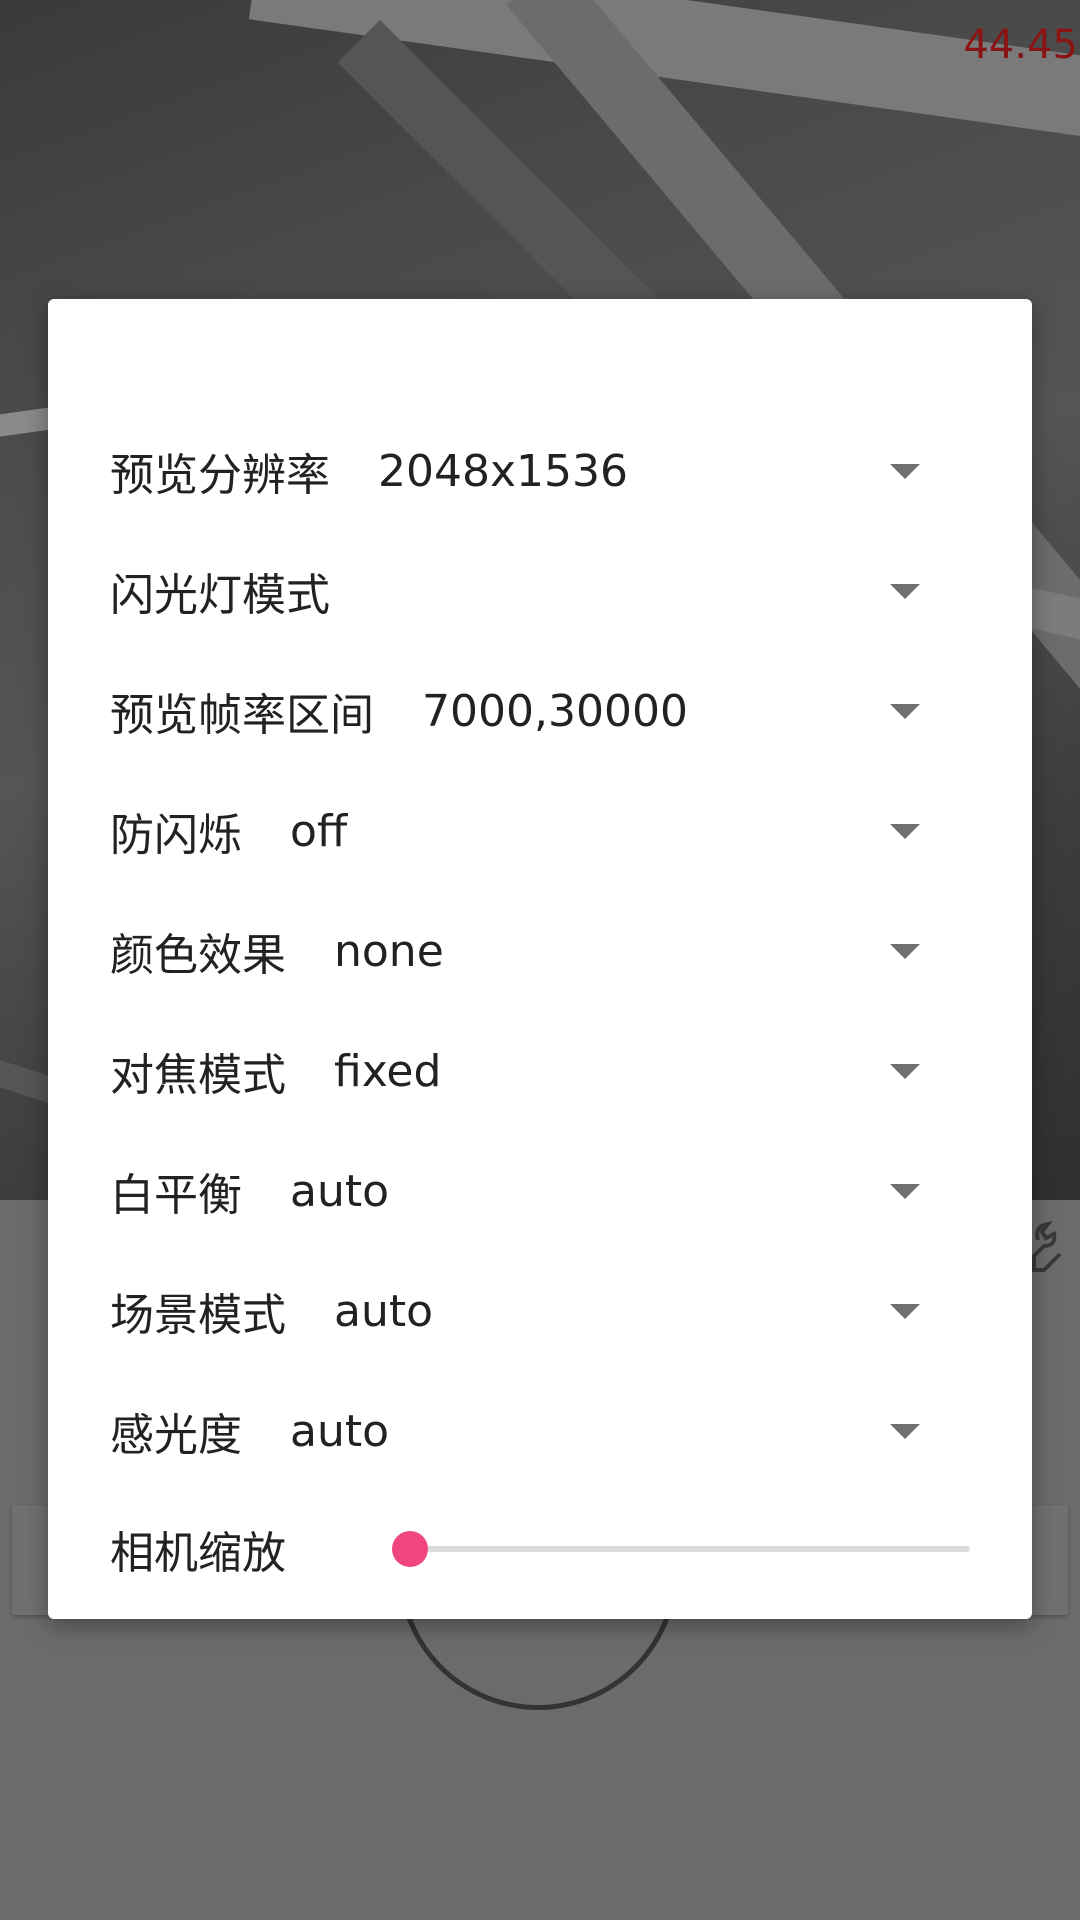  What do you see at coordinates (220, 595) in the screenshot?
I see `setting-label: 闪光灯模式` at bounding box center [220, 595].